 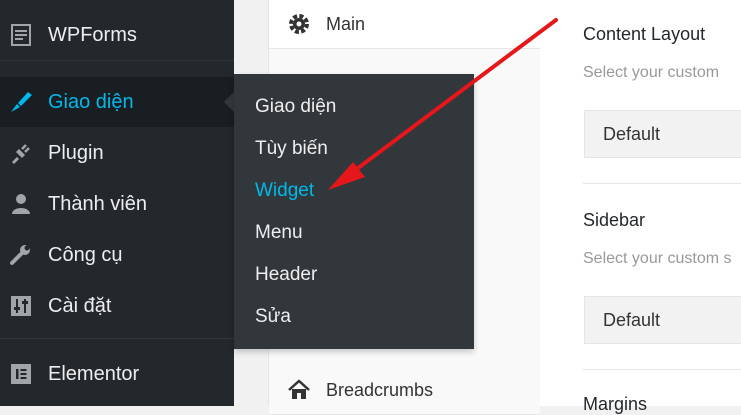 I want to click on menu-item-wpforms: WPForms, so click(x=117, y=35).